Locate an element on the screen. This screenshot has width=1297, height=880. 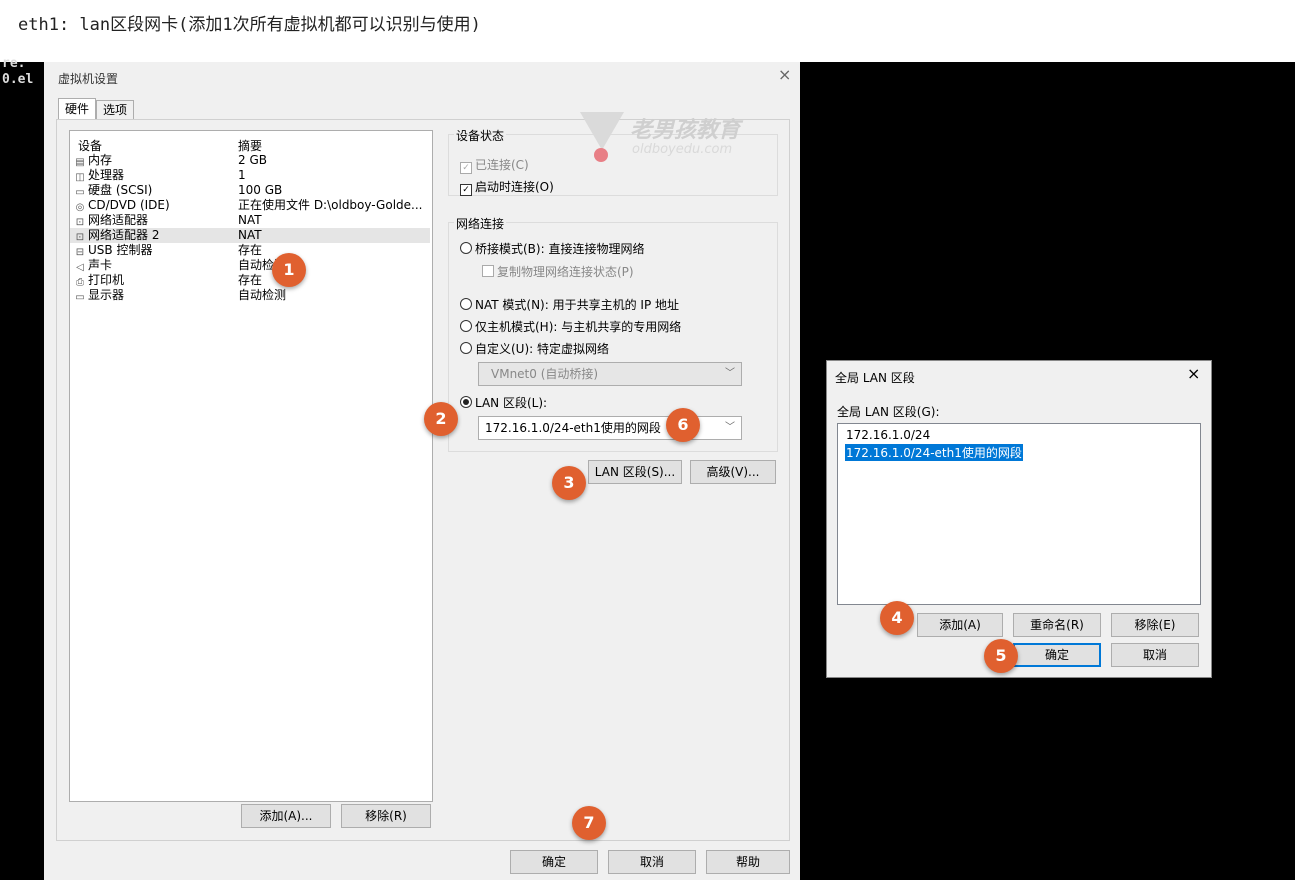
device-name: 显示器 is located at coordinates (106, 295).